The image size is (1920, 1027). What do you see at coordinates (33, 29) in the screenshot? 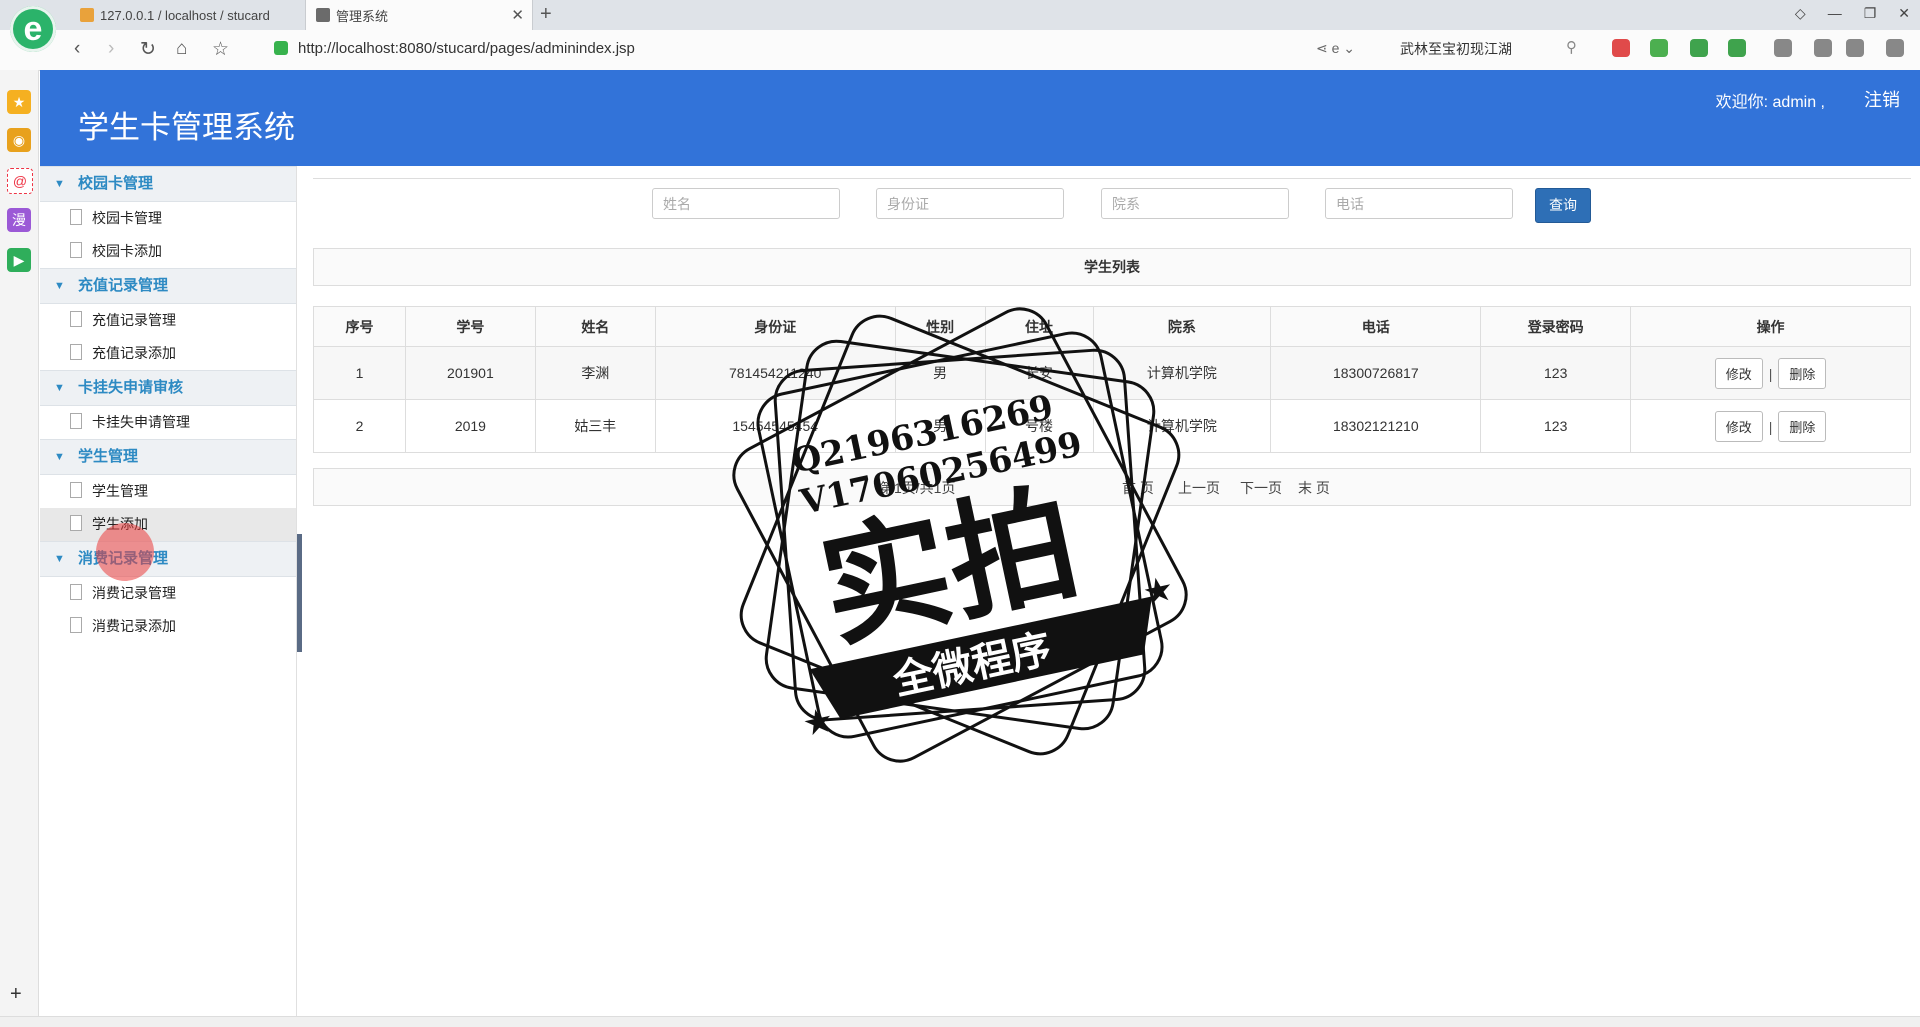
I see `browser-logo-icon: e` at bounding box center [33, 29].